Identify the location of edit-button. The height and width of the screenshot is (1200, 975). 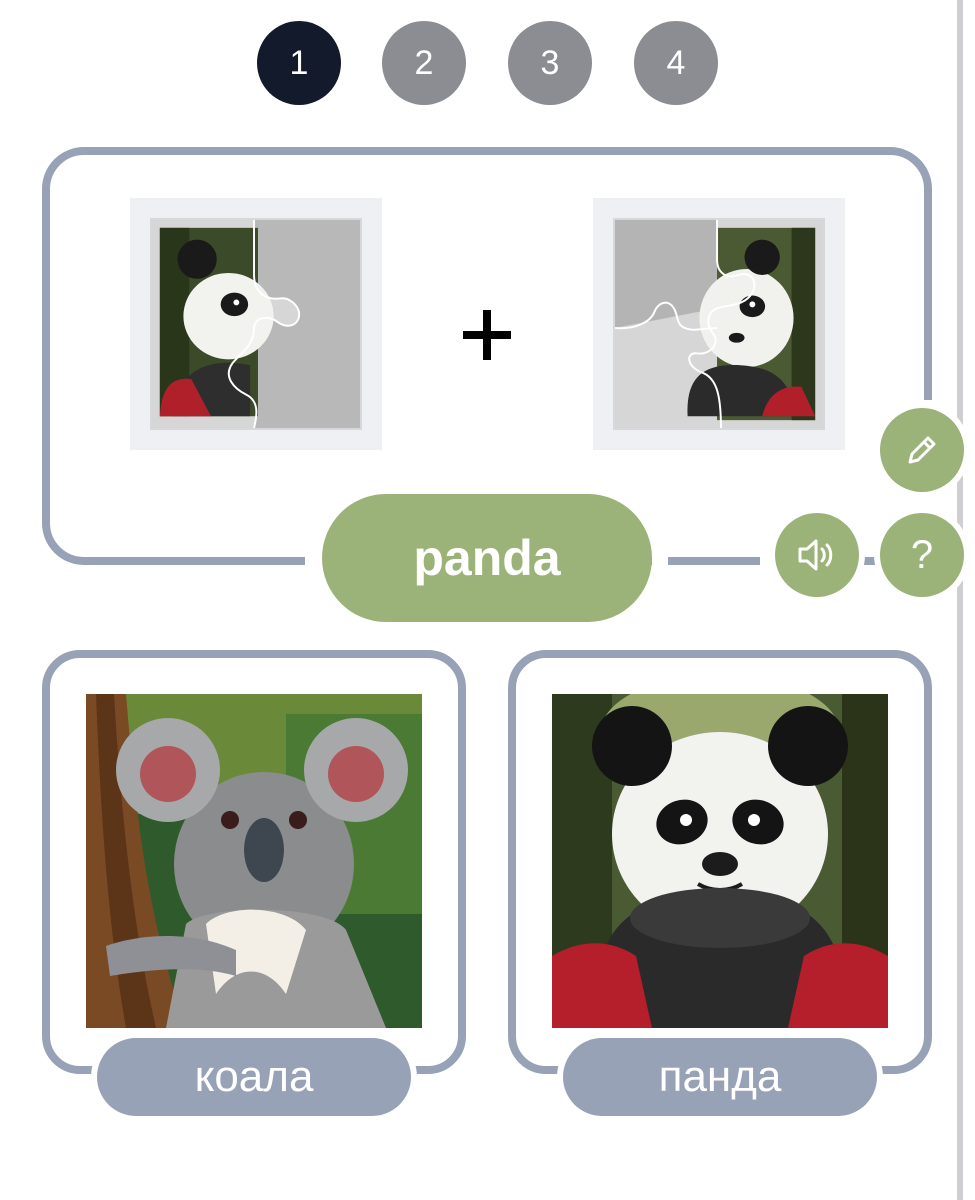
(922, 450).